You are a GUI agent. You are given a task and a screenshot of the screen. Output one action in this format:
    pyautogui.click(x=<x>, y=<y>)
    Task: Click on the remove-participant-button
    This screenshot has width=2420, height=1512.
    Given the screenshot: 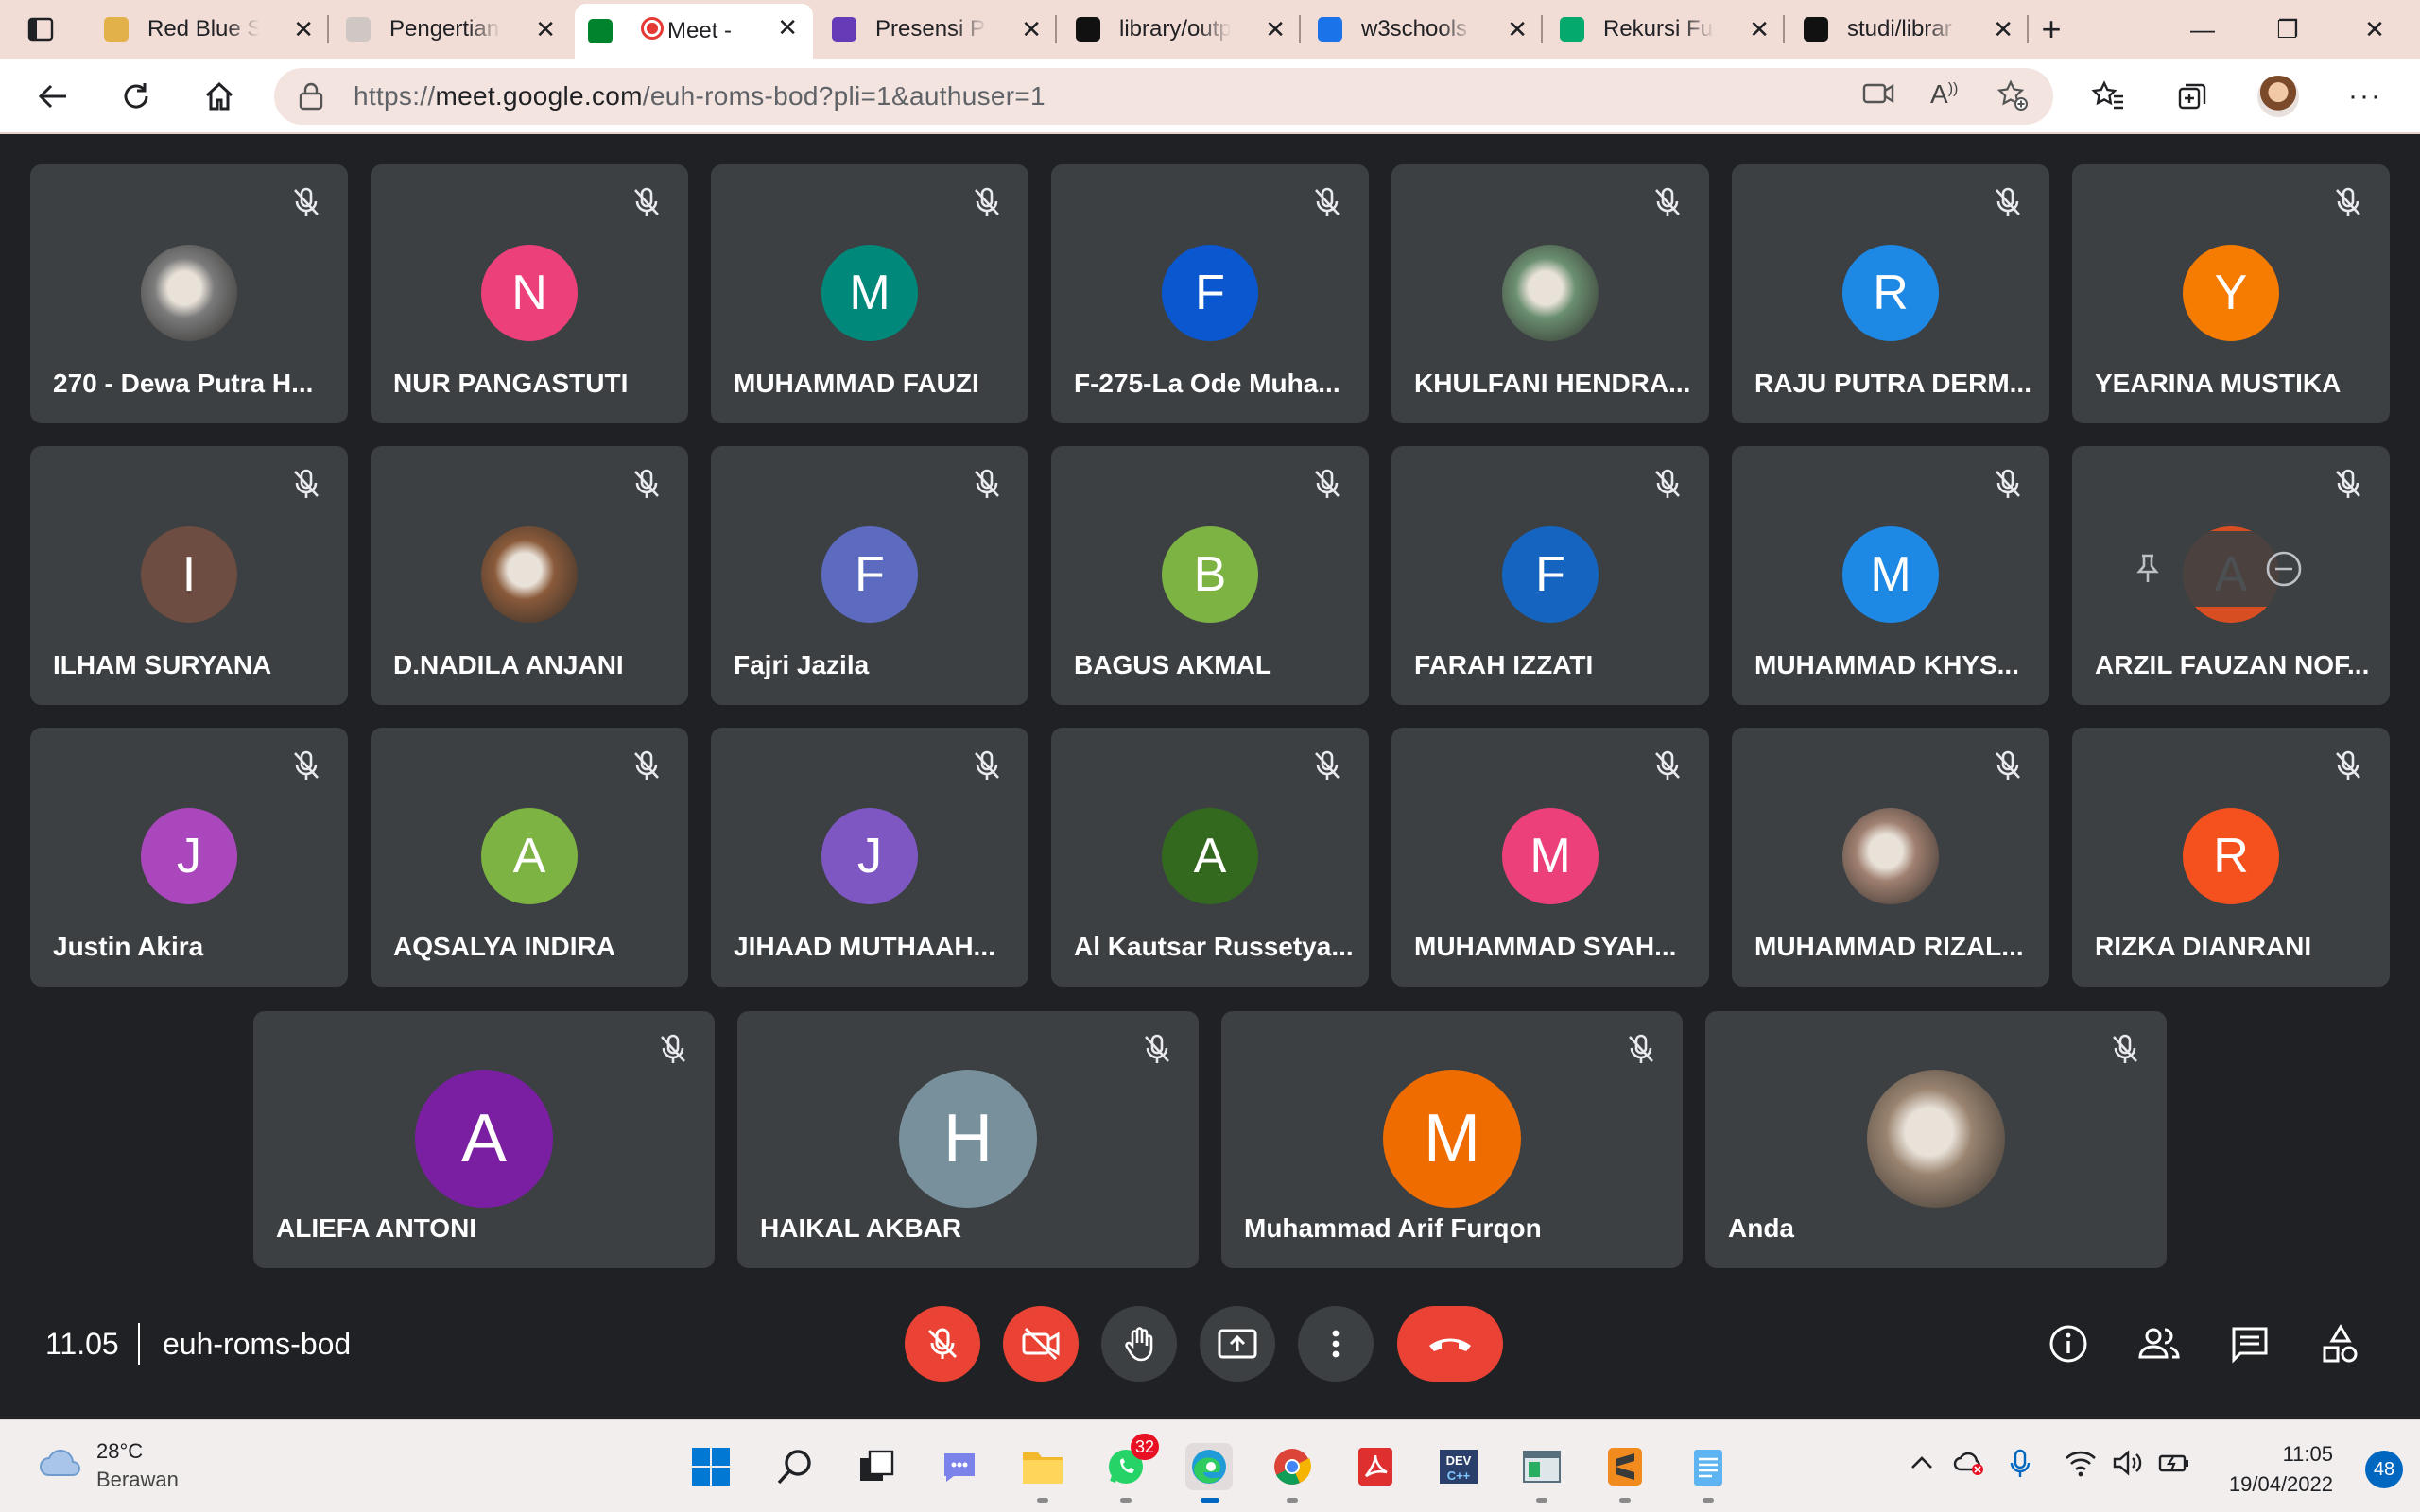 What is the action you would take?
    pyautogui.click(x=2284, y=569)
    